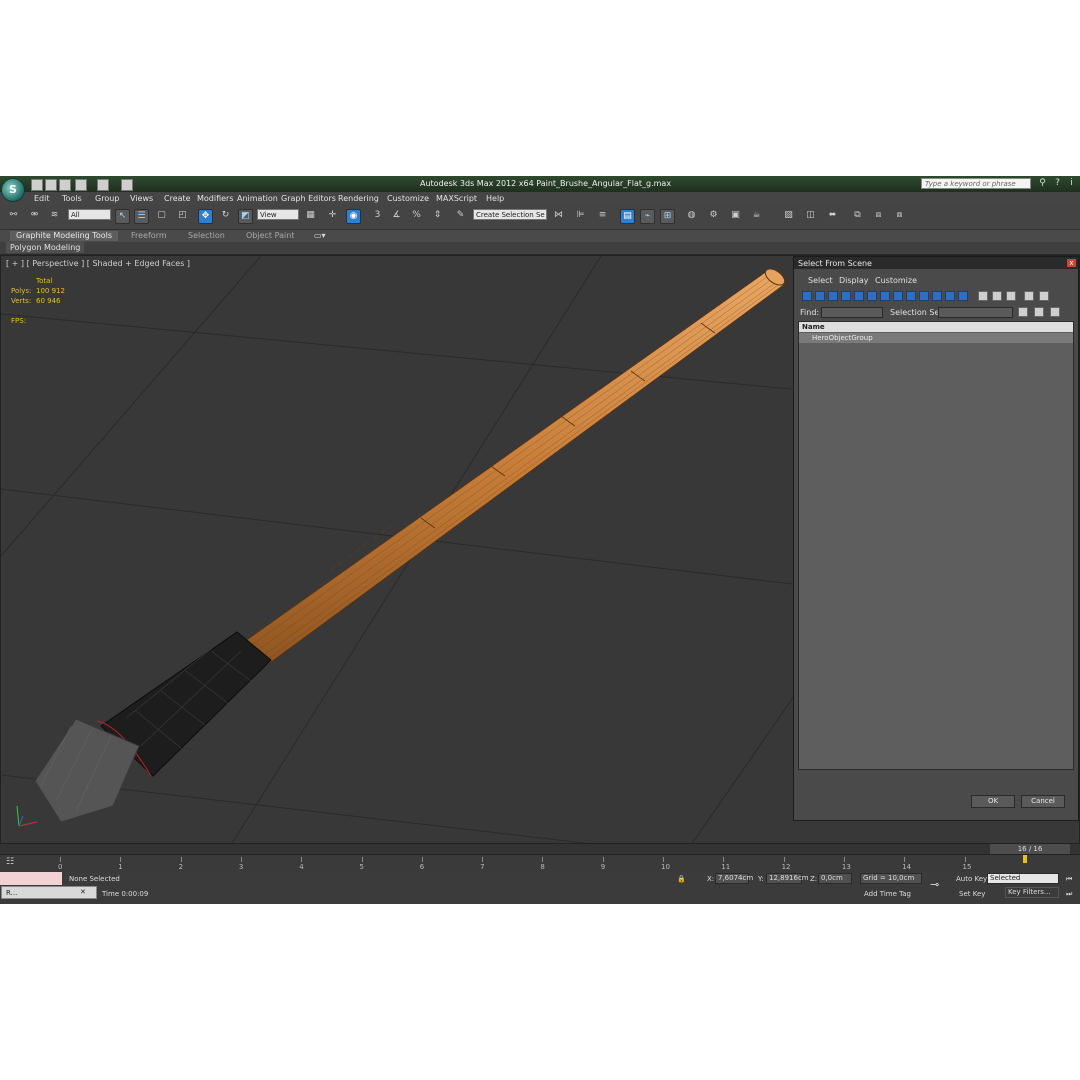 This screenshot has height=1080, width=1080. What do you see at coordinates (225, 216) in the screenshot?
I see `select-and-rotate-icon: ↻` at bounding box center [225, 216].